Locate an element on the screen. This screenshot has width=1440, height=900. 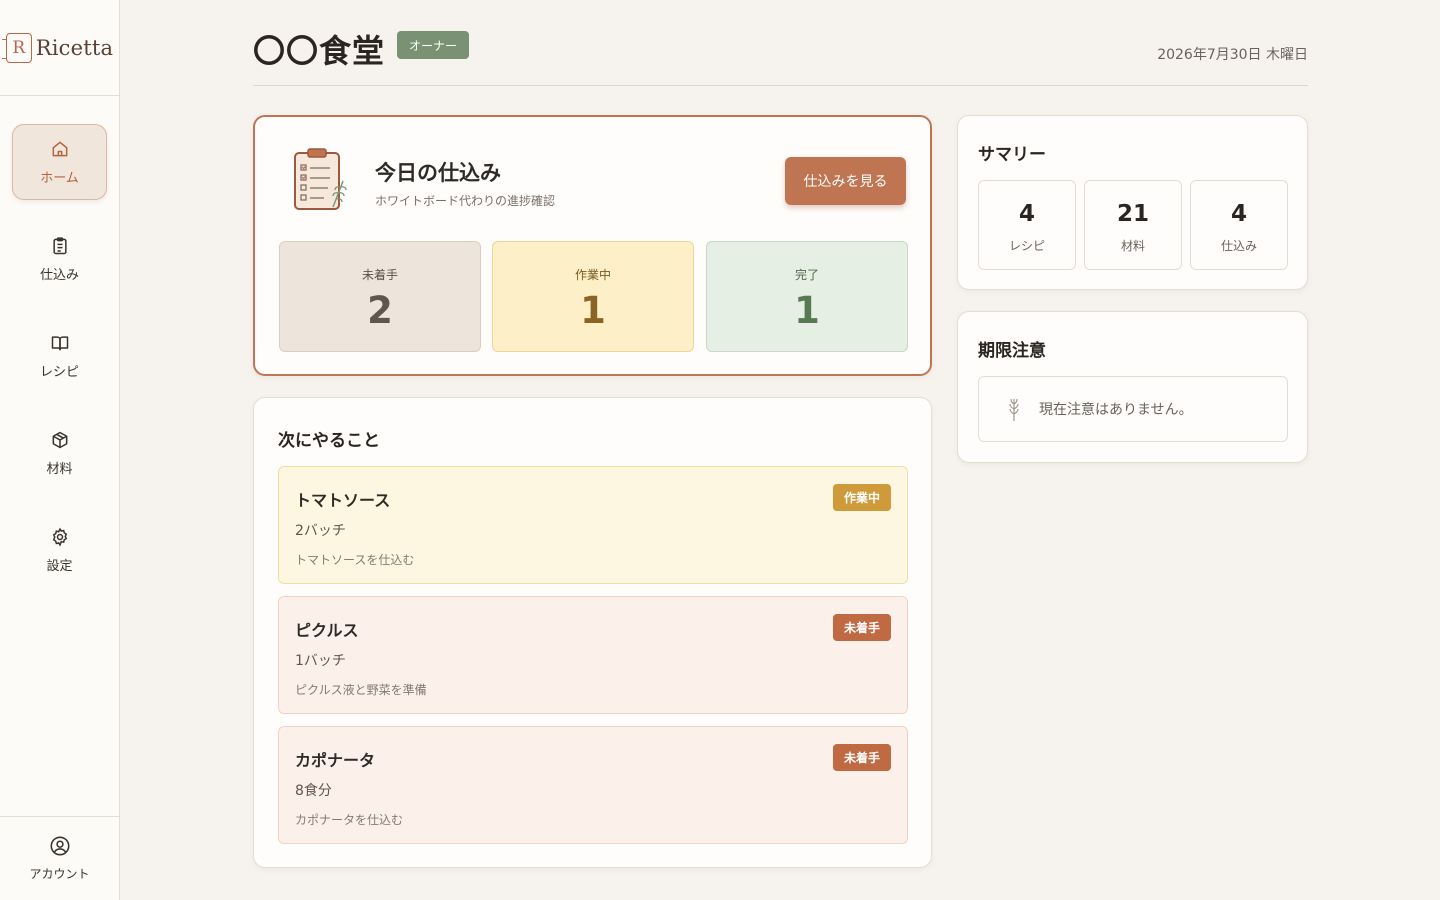
sidebar-item-prep: 仕込み is located at coordinates (59, 259).